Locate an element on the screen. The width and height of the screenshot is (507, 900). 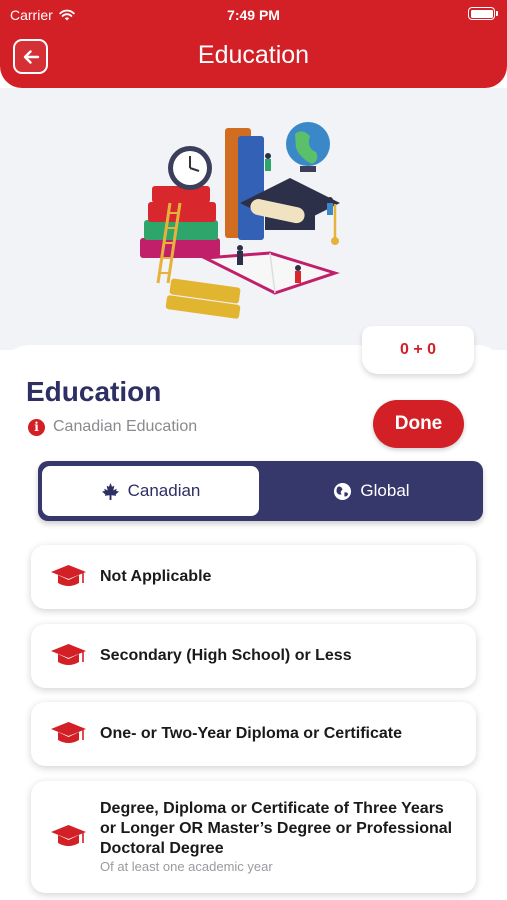
option-card: Not Applicable is located at coordinates (253, 577).